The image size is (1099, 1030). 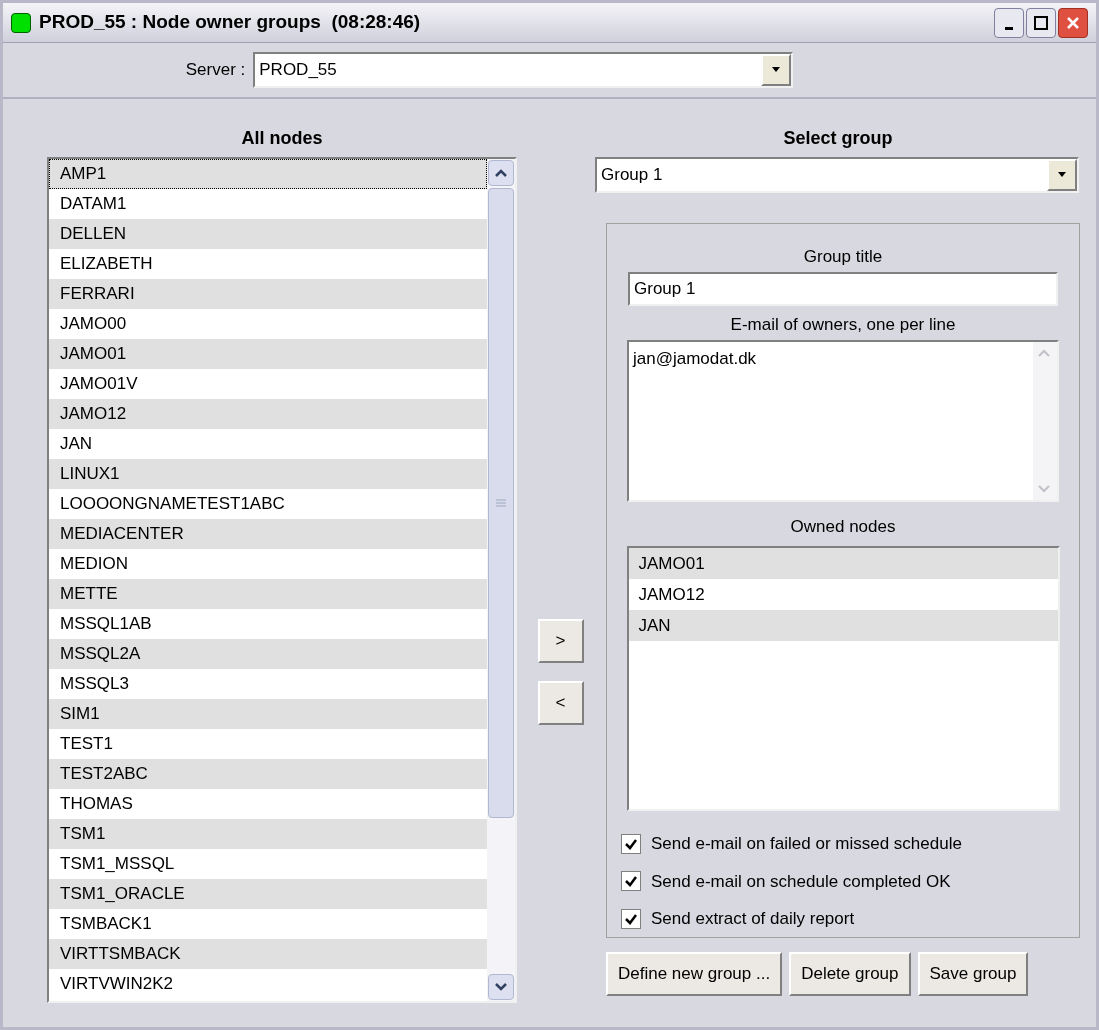 I want to click on email-field: jan@jamodat.dk, so click(x=843, y=421).